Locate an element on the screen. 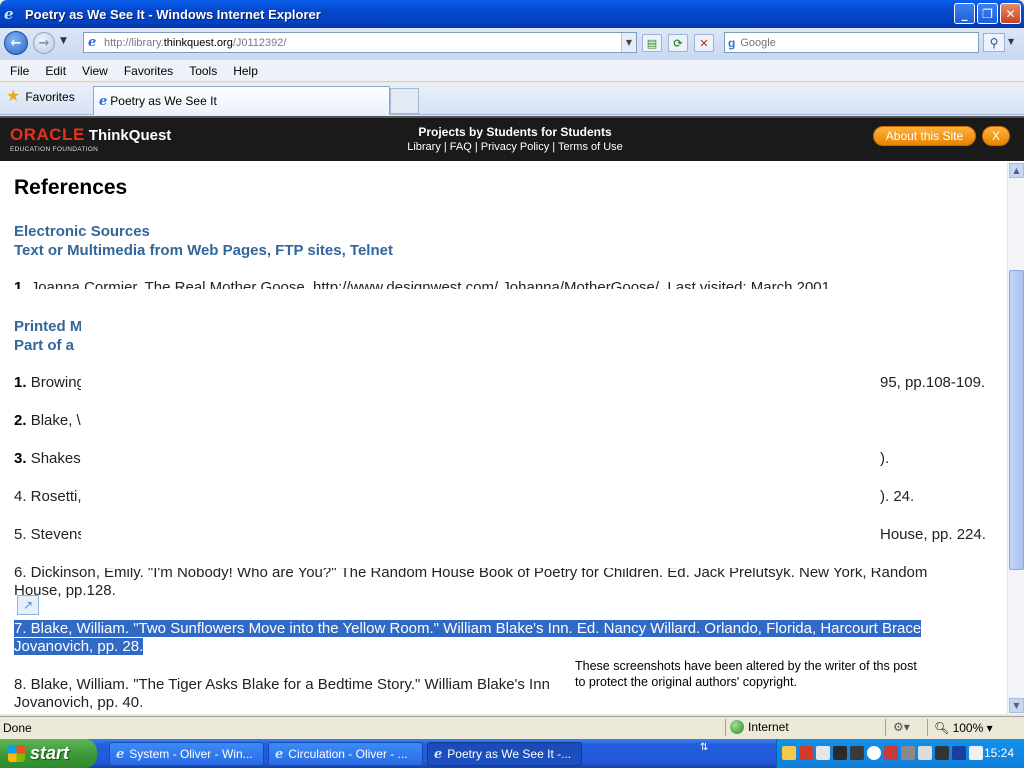 The height and width of the screenshot is (768, 1024). tab-label: Poetry as We See It is located at coordinates (163, 101).